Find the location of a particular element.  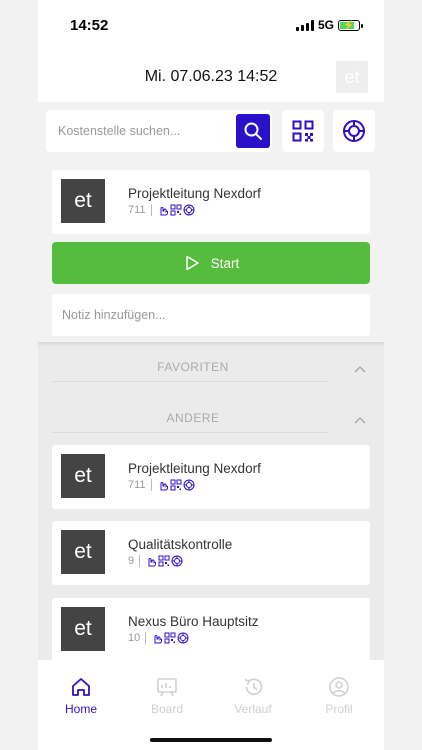

note-input is located at coordinates (211, 315).